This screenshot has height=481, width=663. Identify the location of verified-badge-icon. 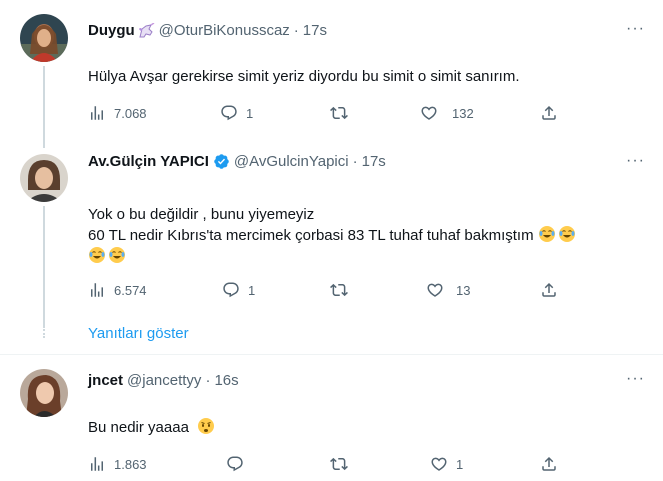
(221, 161).